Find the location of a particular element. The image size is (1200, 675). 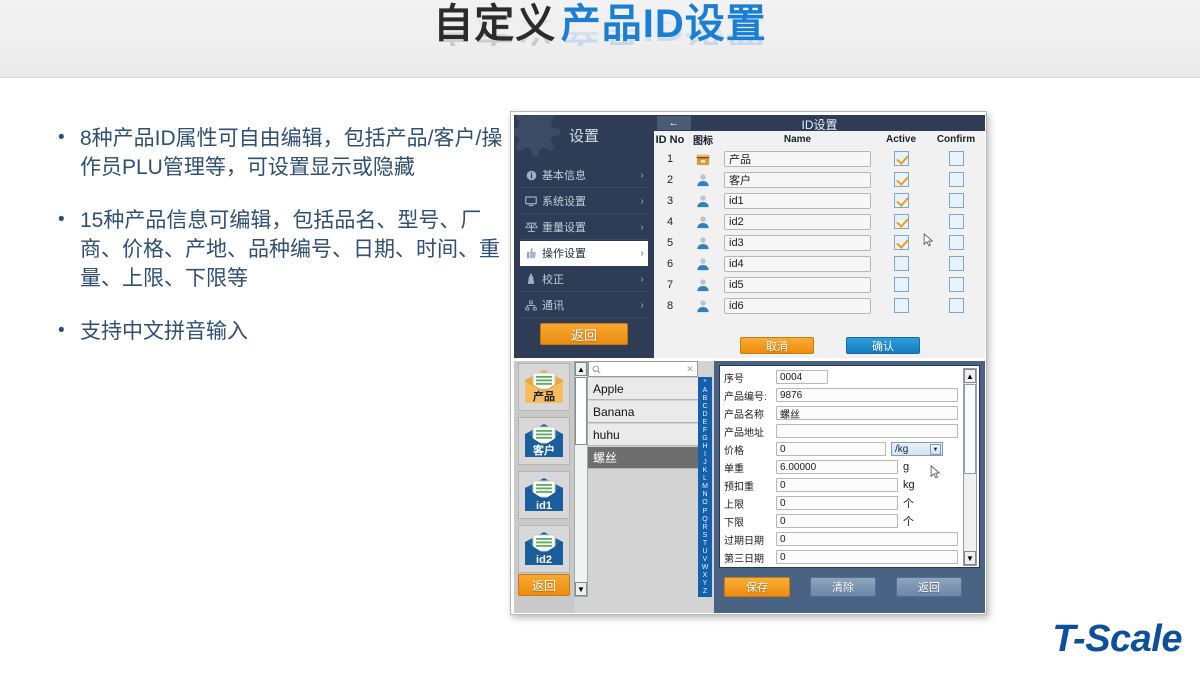

sidebar-item-calibration: 校正 › is located at coordinates (584, 279).